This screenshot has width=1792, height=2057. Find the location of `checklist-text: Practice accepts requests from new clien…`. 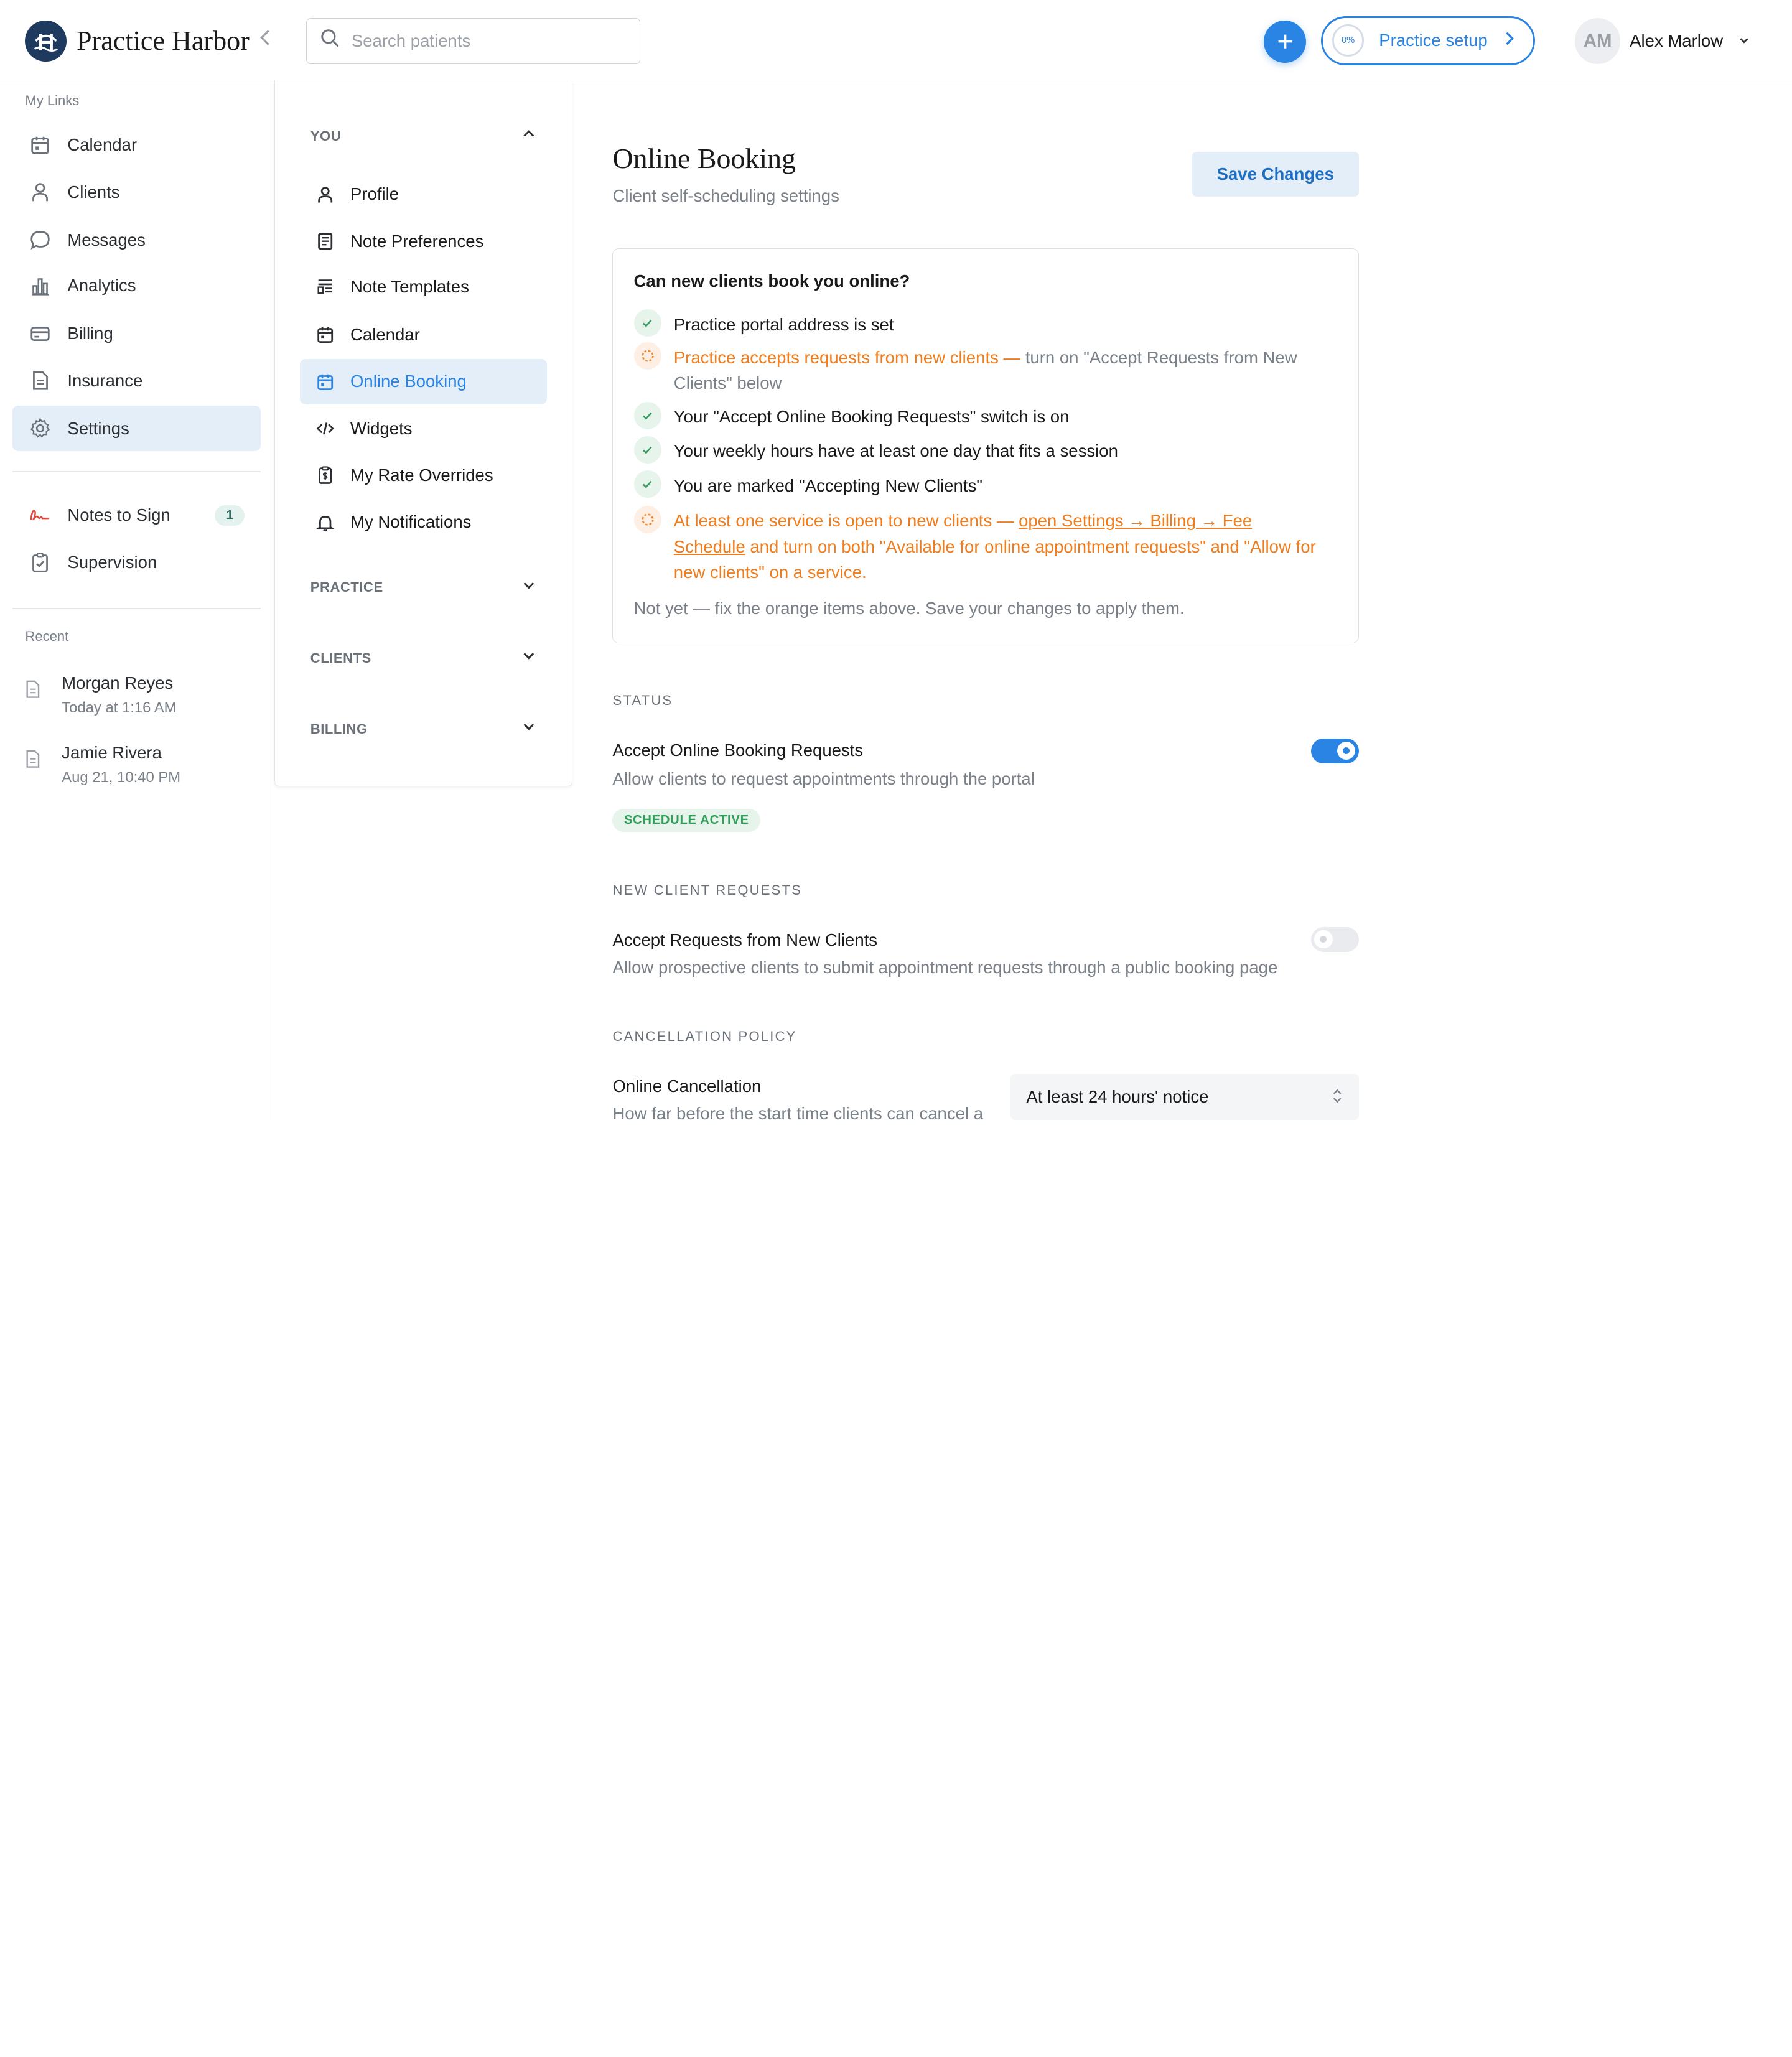

checklist-text: Practice accepts requests from new clien… is located at coordinates (997, 370).